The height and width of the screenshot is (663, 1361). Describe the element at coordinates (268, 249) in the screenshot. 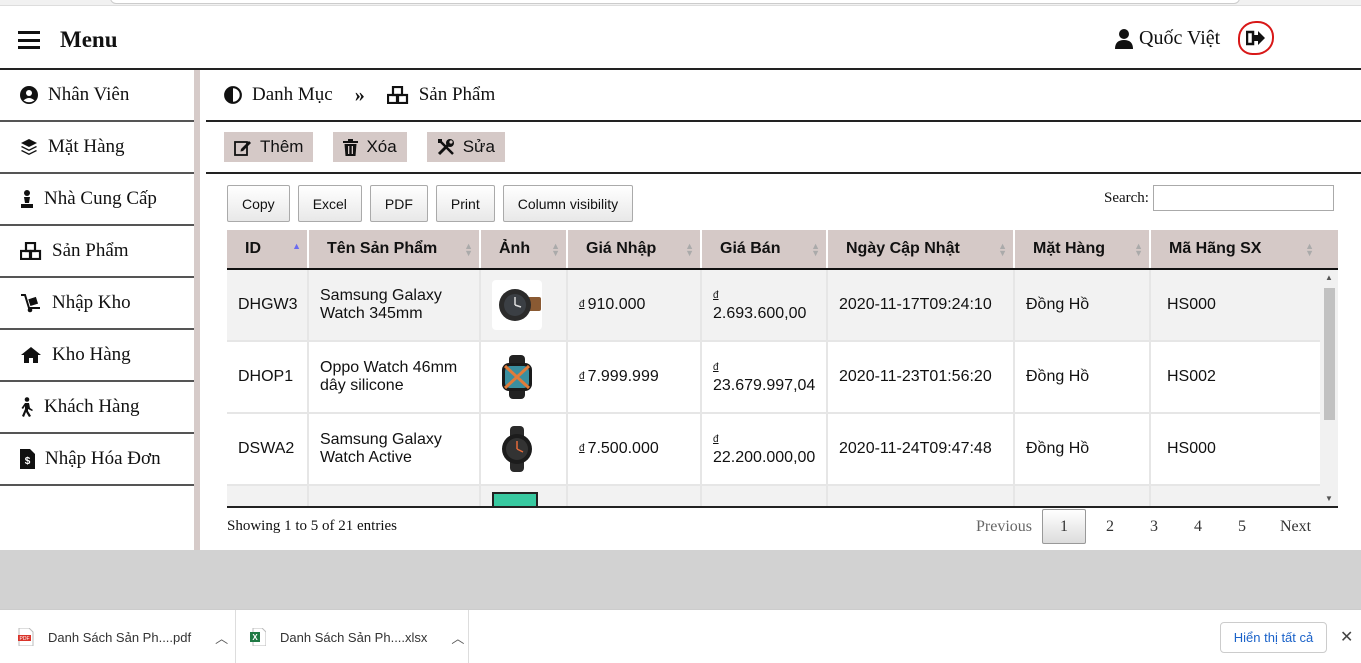

I see `column-header-id: ID ▲` at that location.